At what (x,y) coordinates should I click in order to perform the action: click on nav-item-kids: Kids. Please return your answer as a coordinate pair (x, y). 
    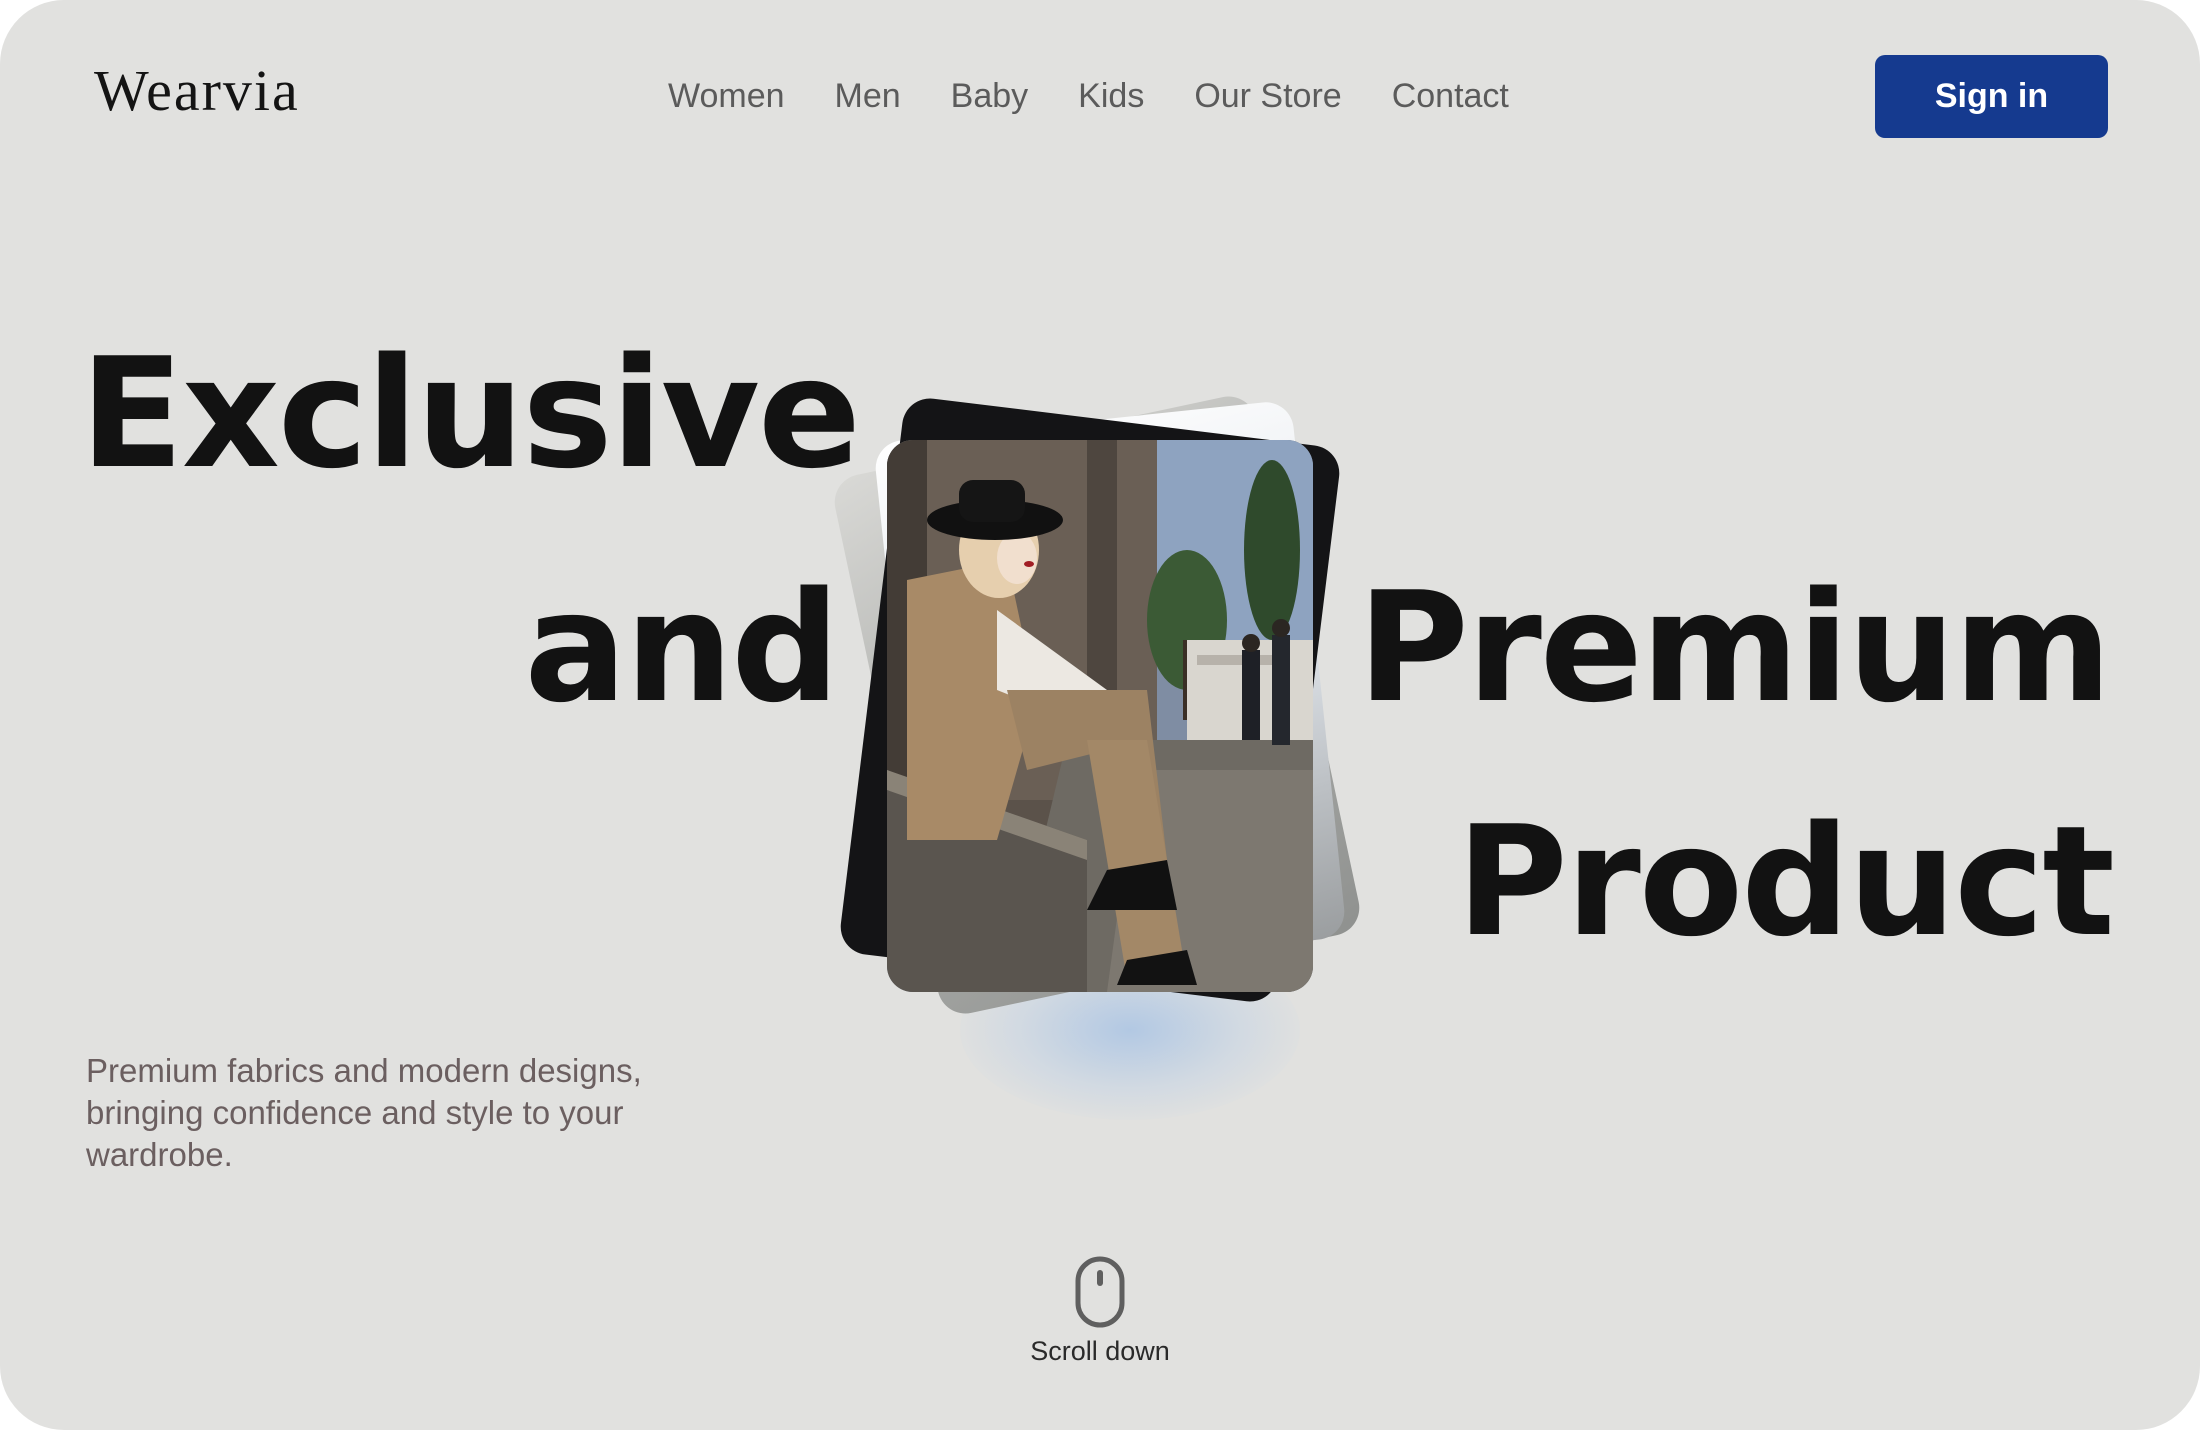
    Looking at the image, I should click on (1111, 96).